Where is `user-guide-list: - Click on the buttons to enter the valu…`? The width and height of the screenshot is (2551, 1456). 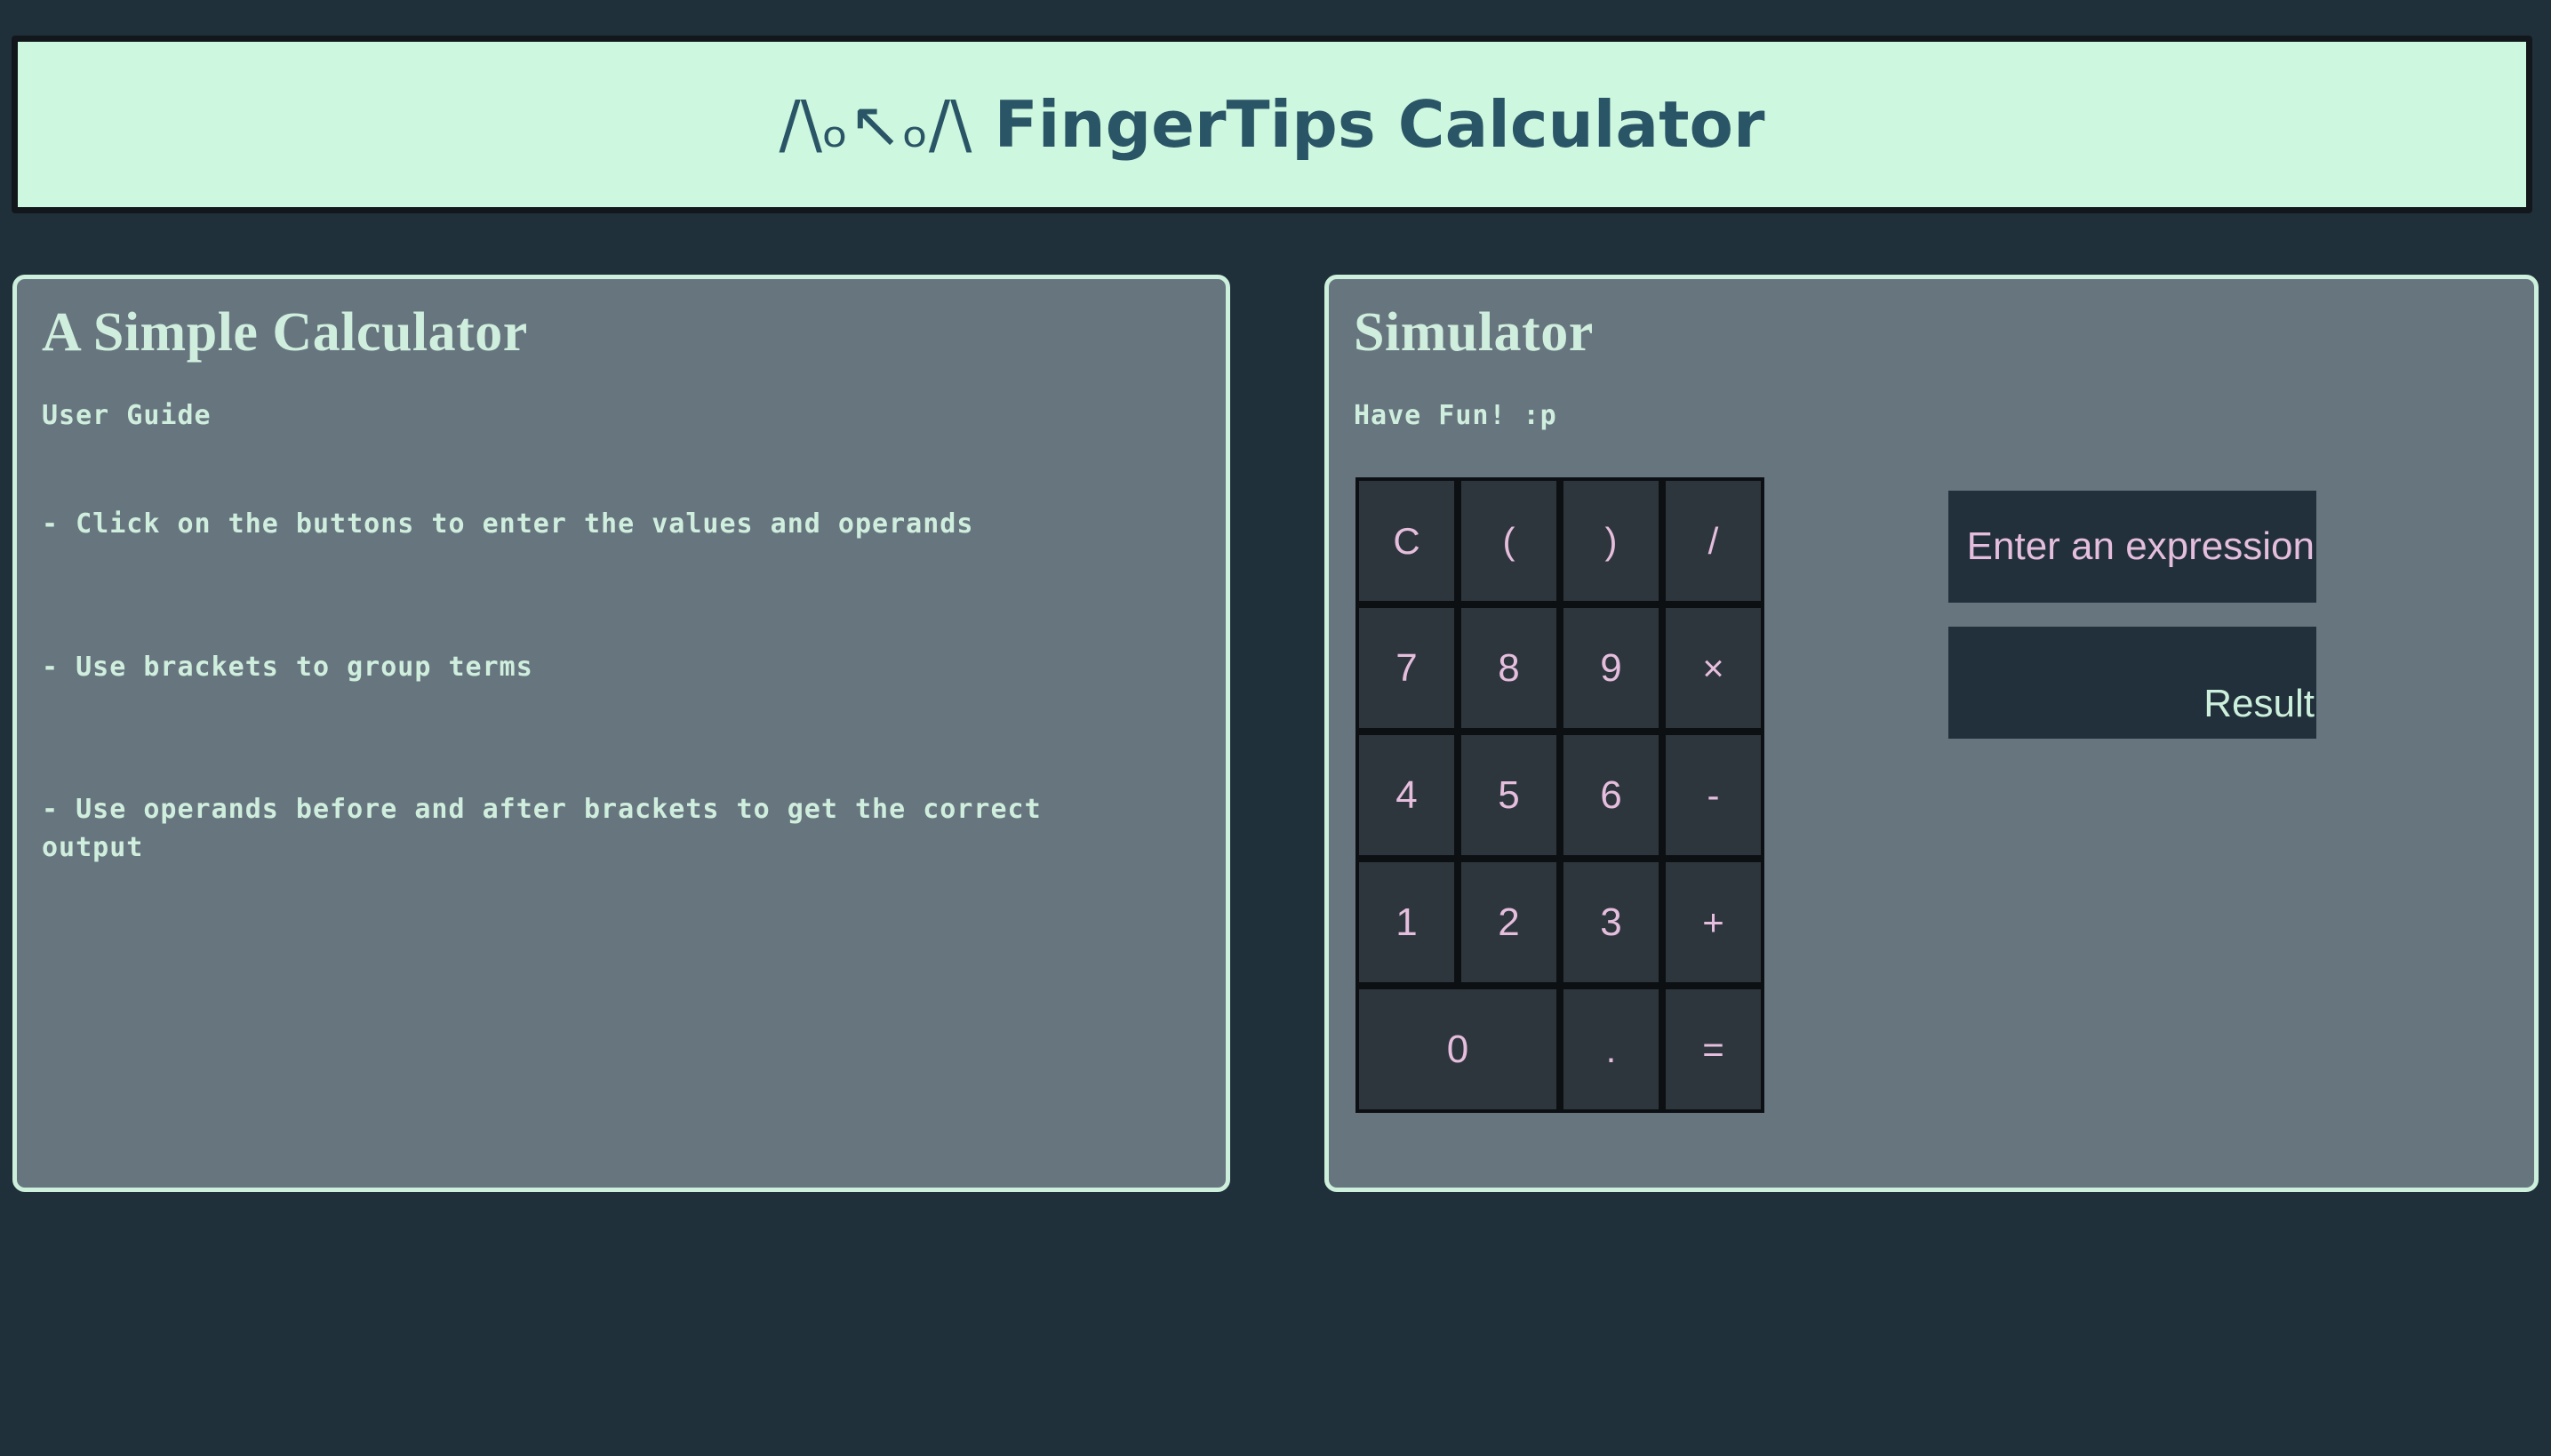 user-guide-list: - Click on the buttons to enter the valu… is located at coordinates (621, 686).